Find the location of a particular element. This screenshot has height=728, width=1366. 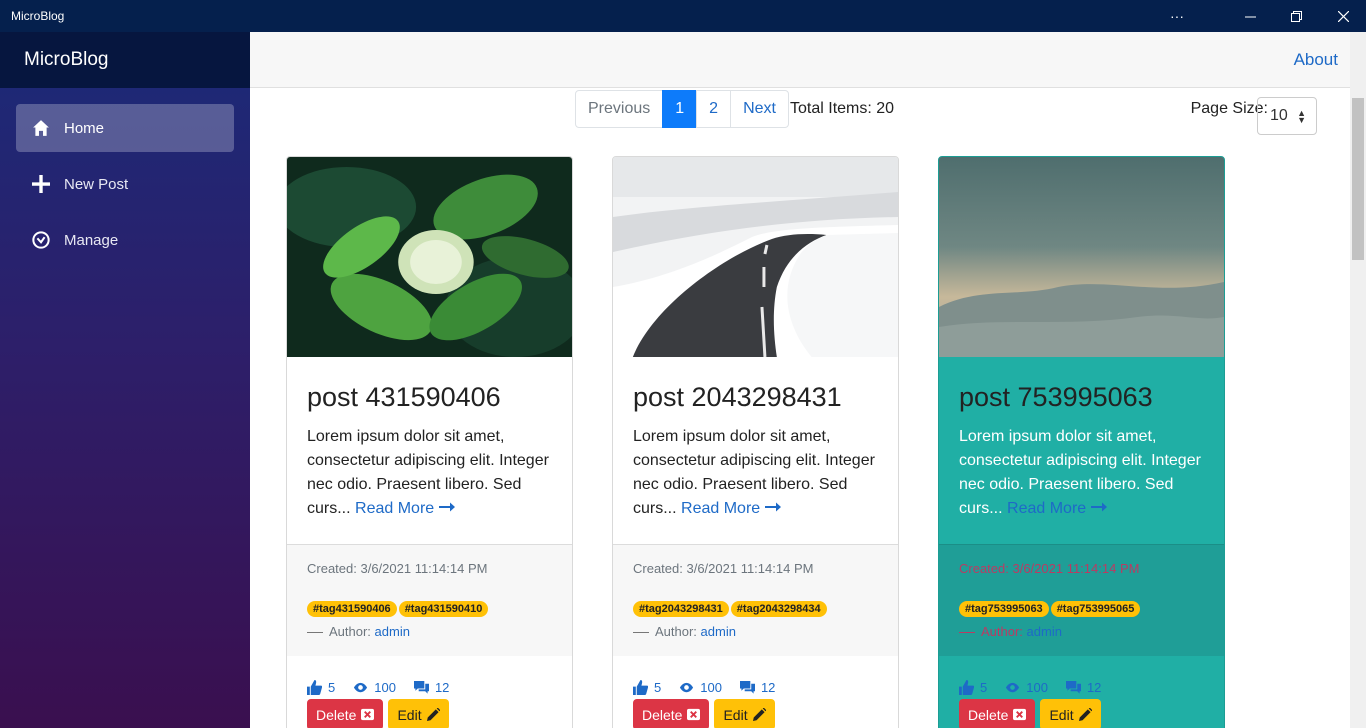

sidebar-item-manage: Manage is located at coordinates (125, 240).